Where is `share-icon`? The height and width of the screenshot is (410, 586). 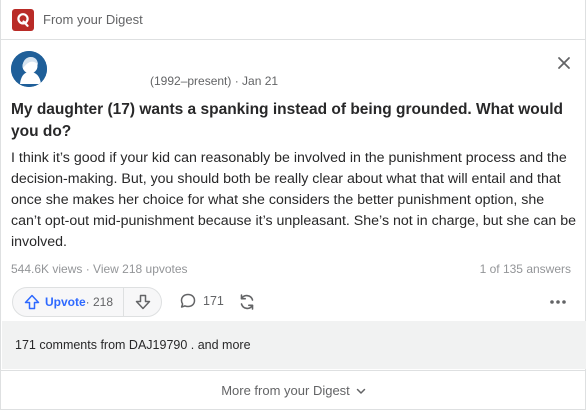 share-icon is located at coordinates (247, 302).